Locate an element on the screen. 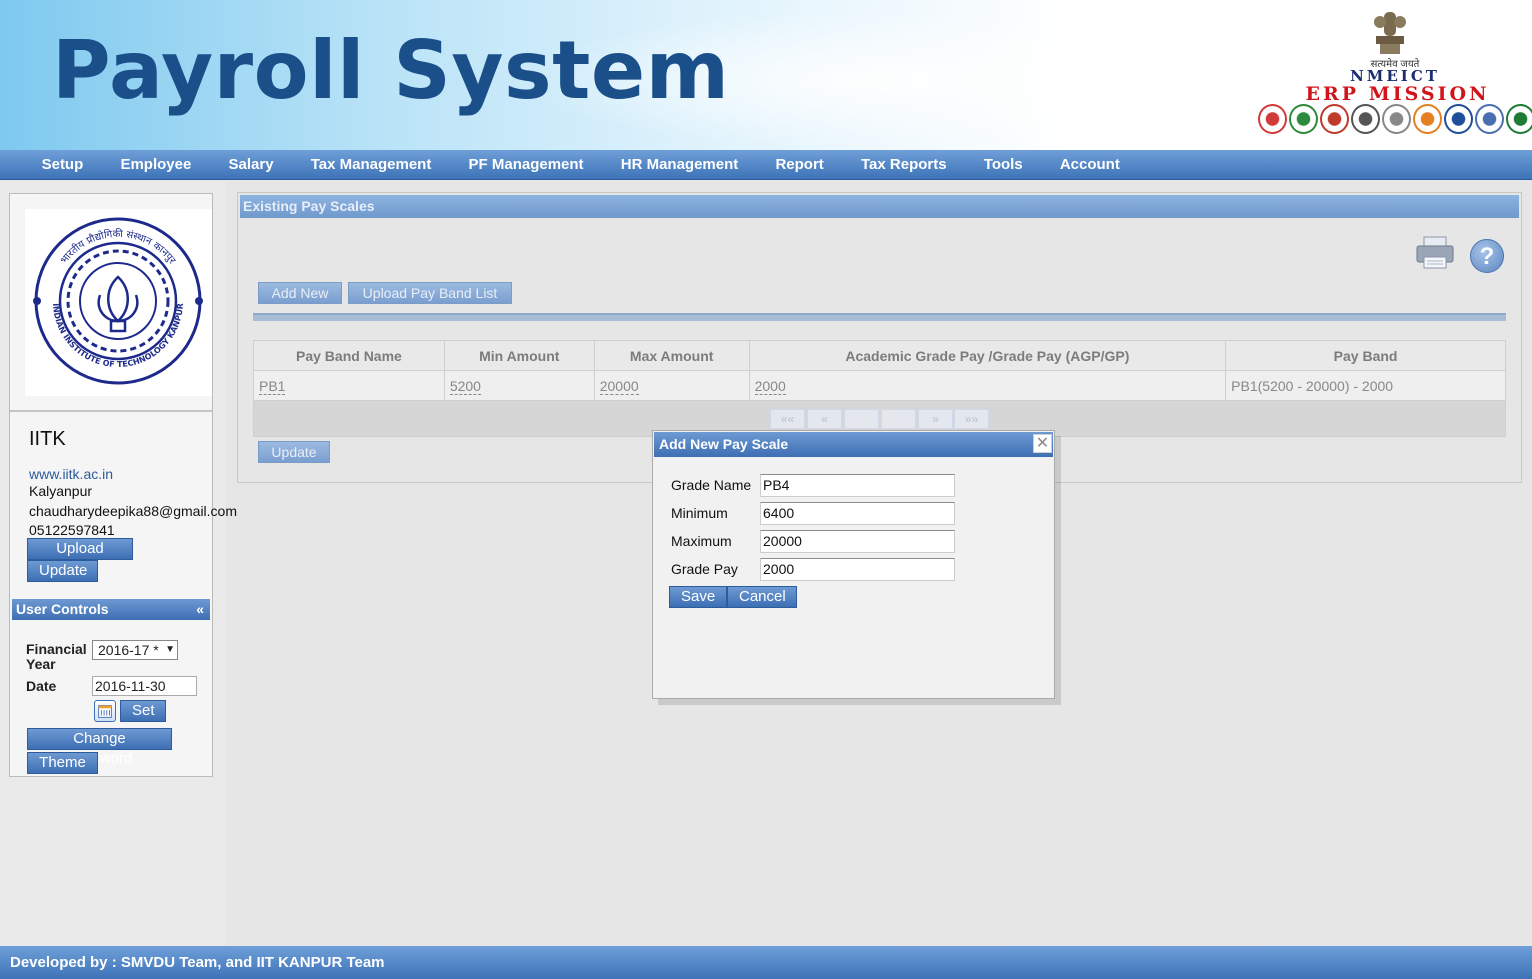  next-page-button: » is located at coordinates (935, 419).